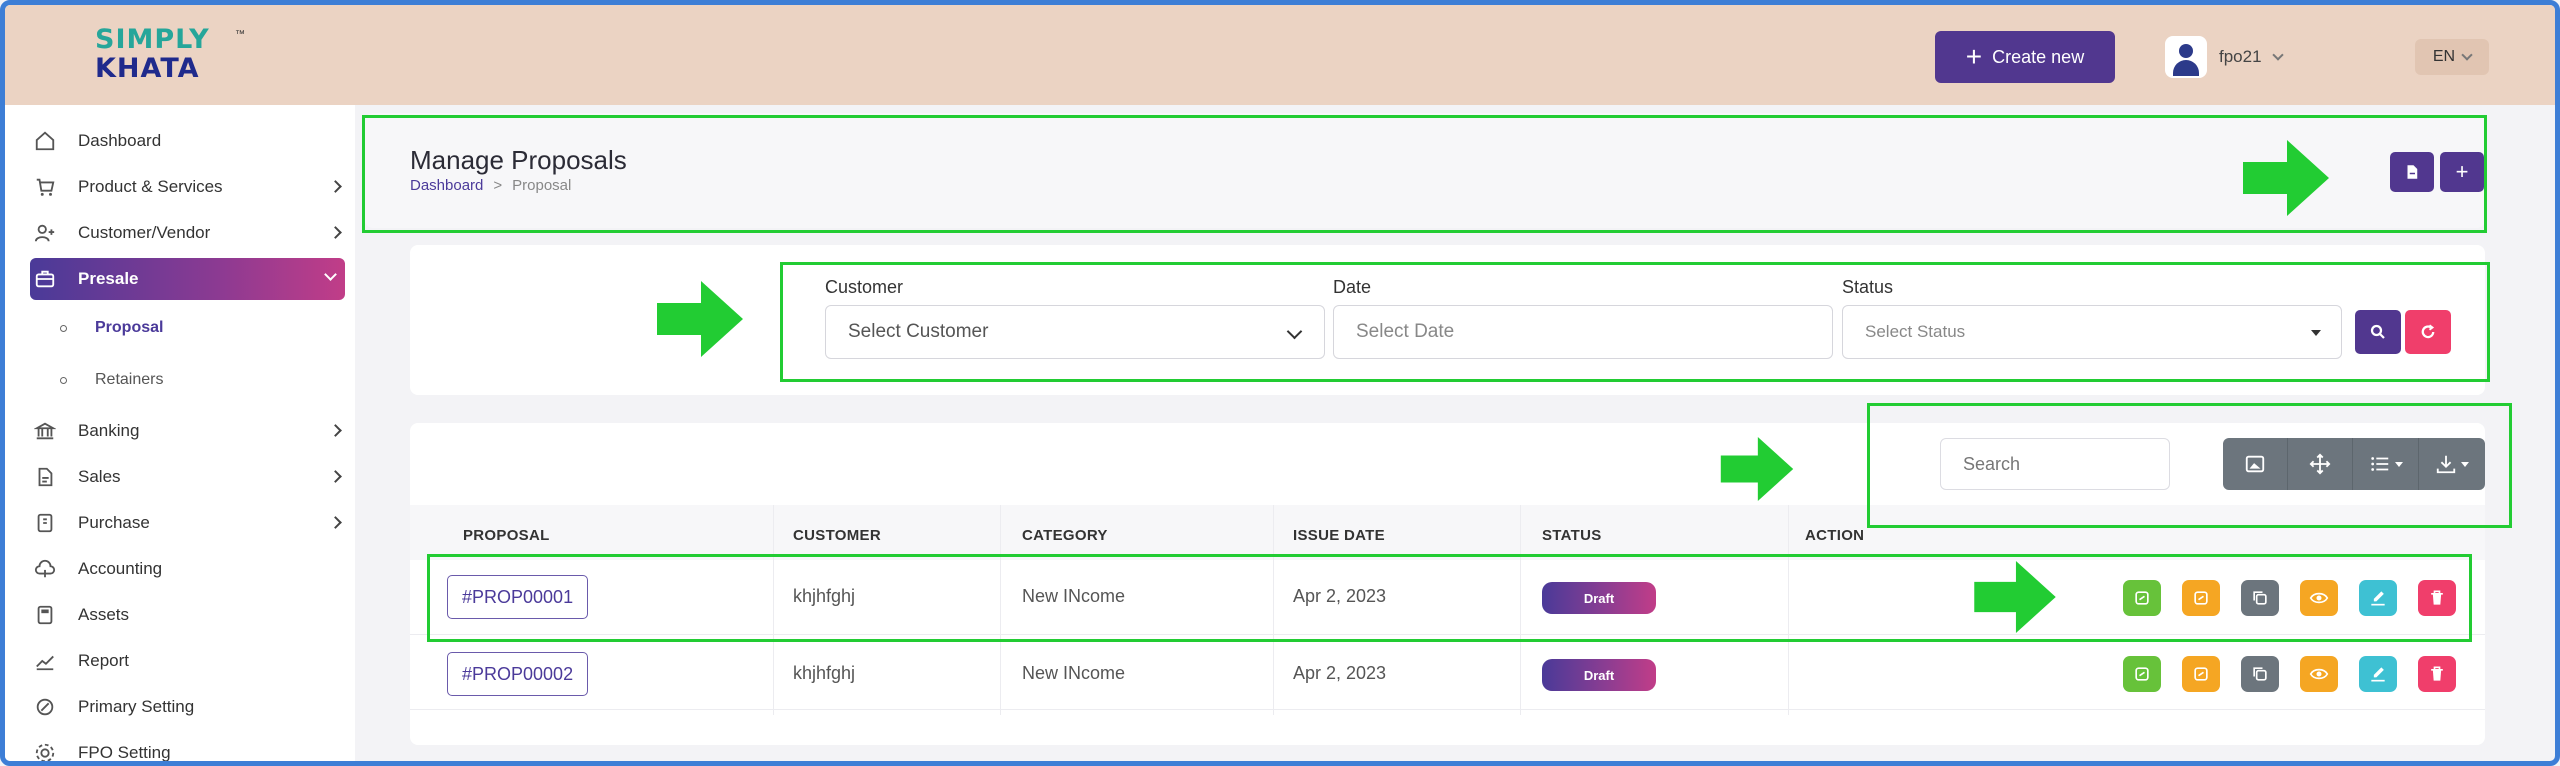  Describe the element at coordinates (190, 747) in the screenshot. I see `sidebar-item-fpo-setting: FPO Setting` at that location.